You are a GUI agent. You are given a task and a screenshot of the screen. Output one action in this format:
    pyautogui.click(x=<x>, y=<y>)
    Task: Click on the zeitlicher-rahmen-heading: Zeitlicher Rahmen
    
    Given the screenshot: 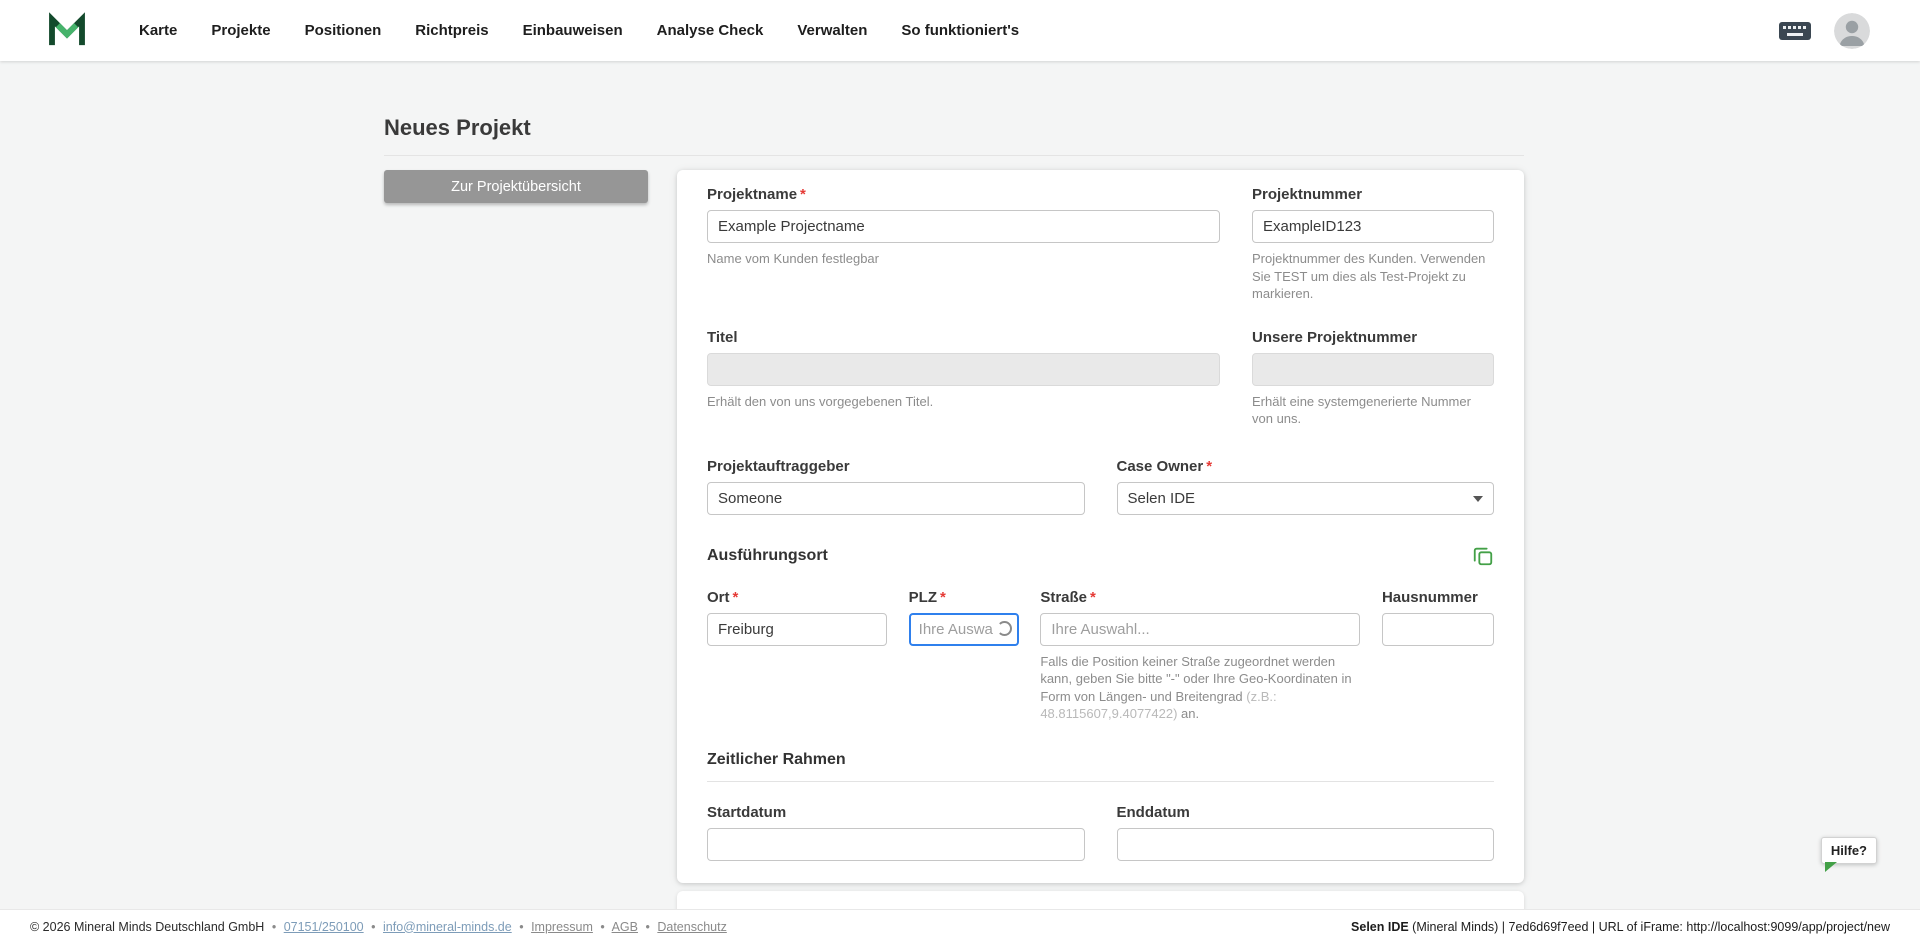 What is the action you would take?
    pyautogui.click(x=1100, y=766)
    